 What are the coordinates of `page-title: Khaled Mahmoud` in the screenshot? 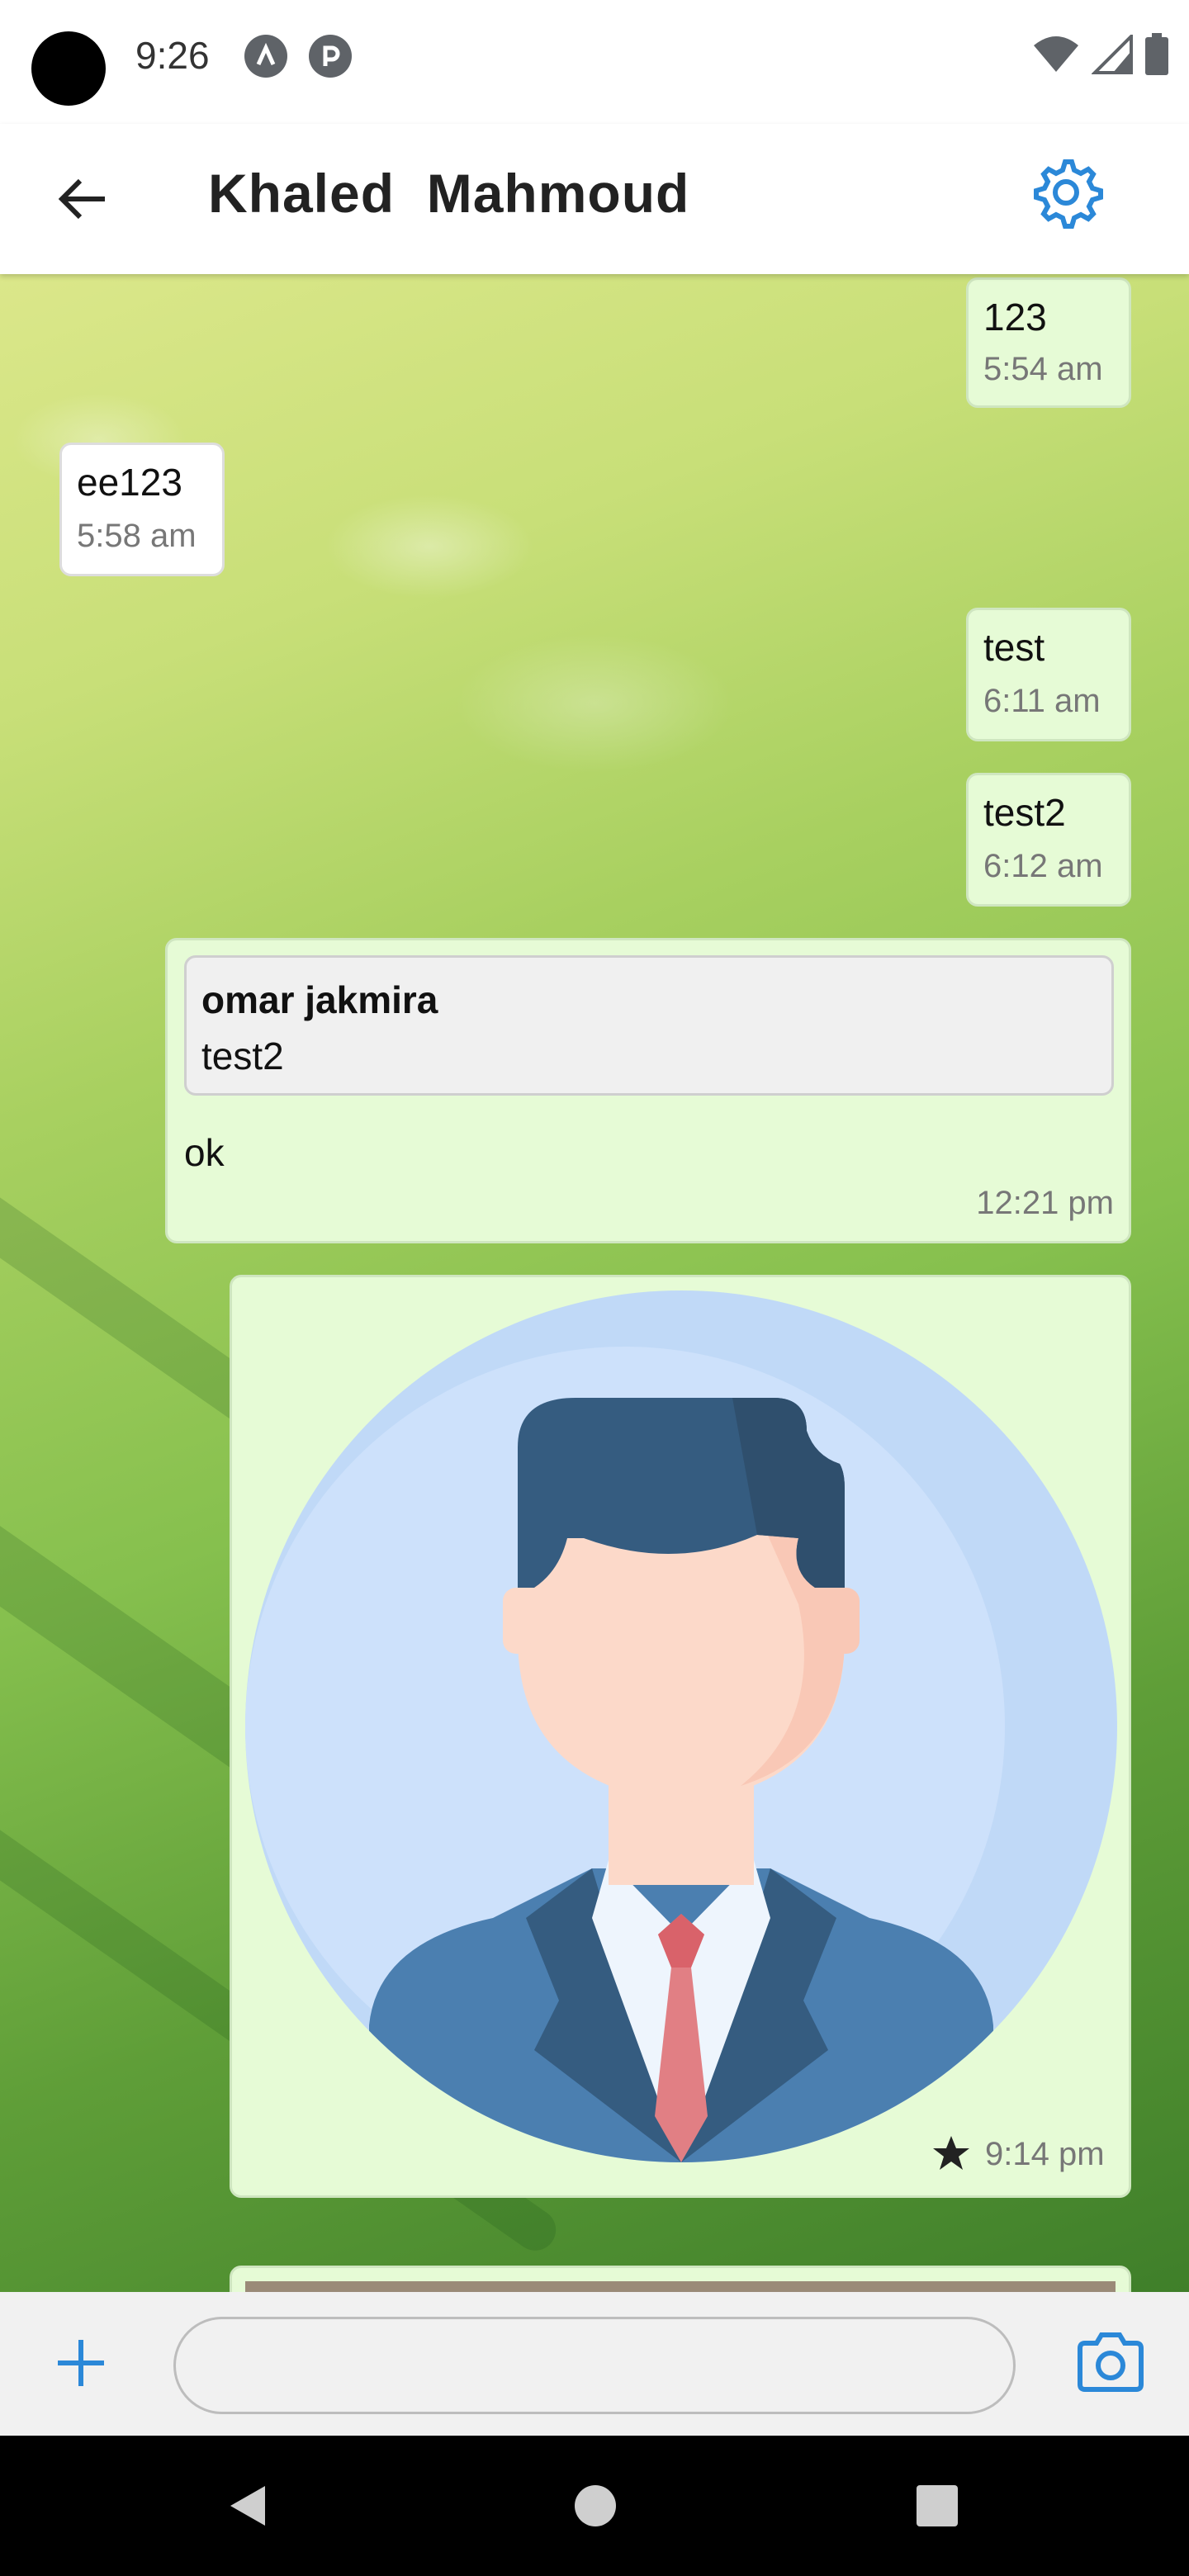 It's located at (449, 193).